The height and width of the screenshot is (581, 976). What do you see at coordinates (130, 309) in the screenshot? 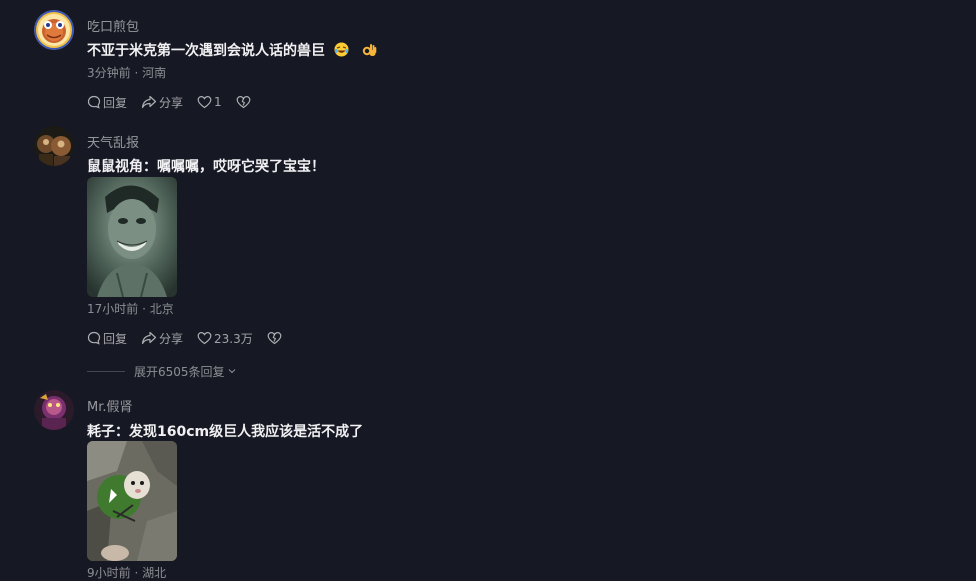
I see `comment-meta: 17小时前 · 北京` at bounding box center [130, 309].